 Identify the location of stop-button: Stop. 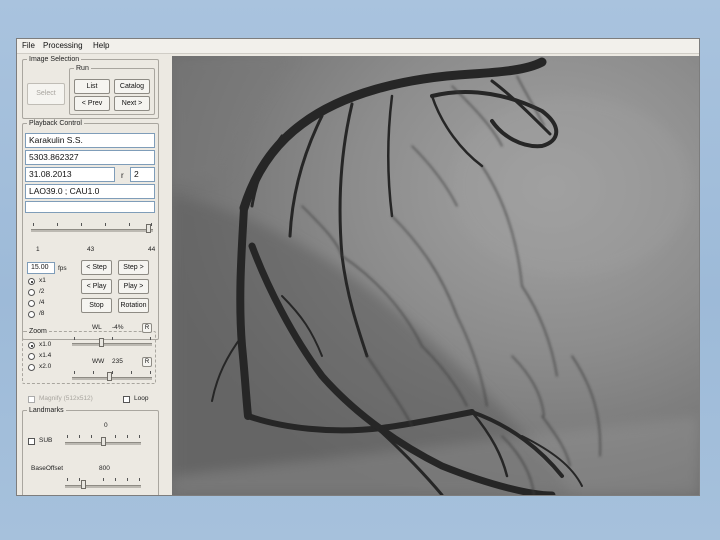
(96, 305).